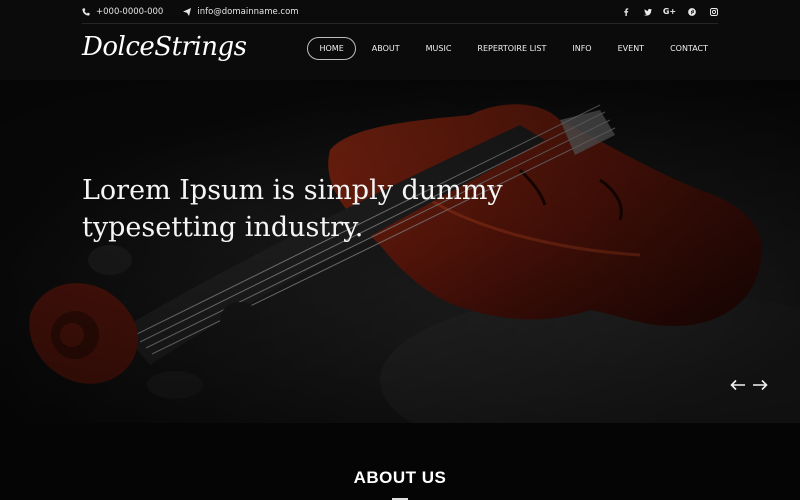 The height and width of the screenshot is (500, 800). I want to click on nav-contact: CONTACT, so click(689, 49).